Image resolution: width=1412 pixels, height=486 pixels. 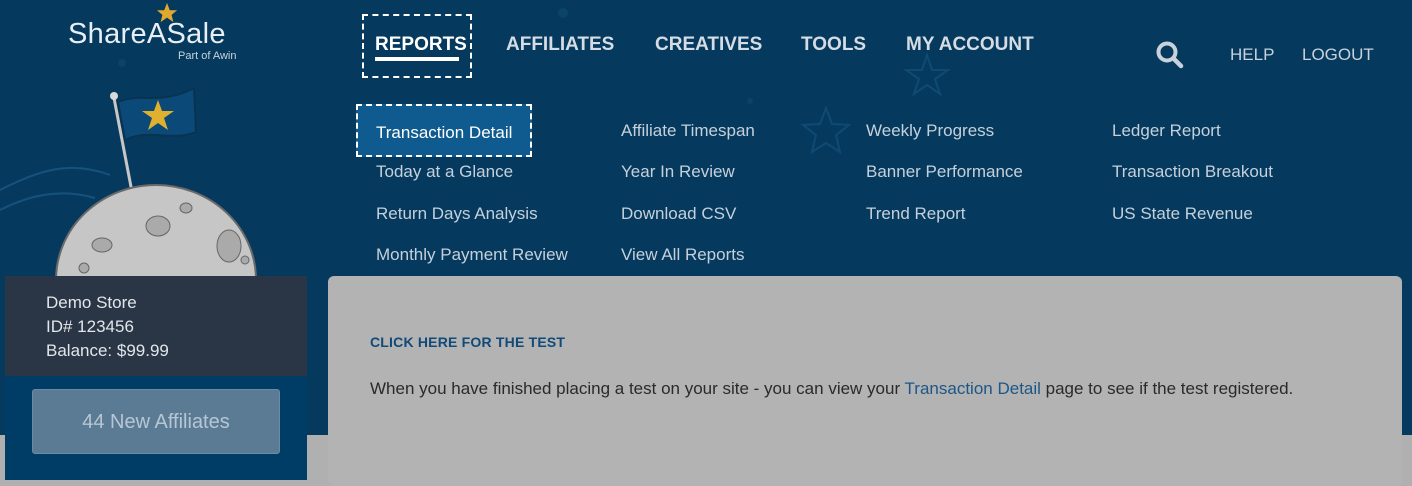 What do you see at coordinates (1167, 388) in the screenshot?
I see `instruction-text-end: page to see if the test registered.` at bounding box center [1167, 388].